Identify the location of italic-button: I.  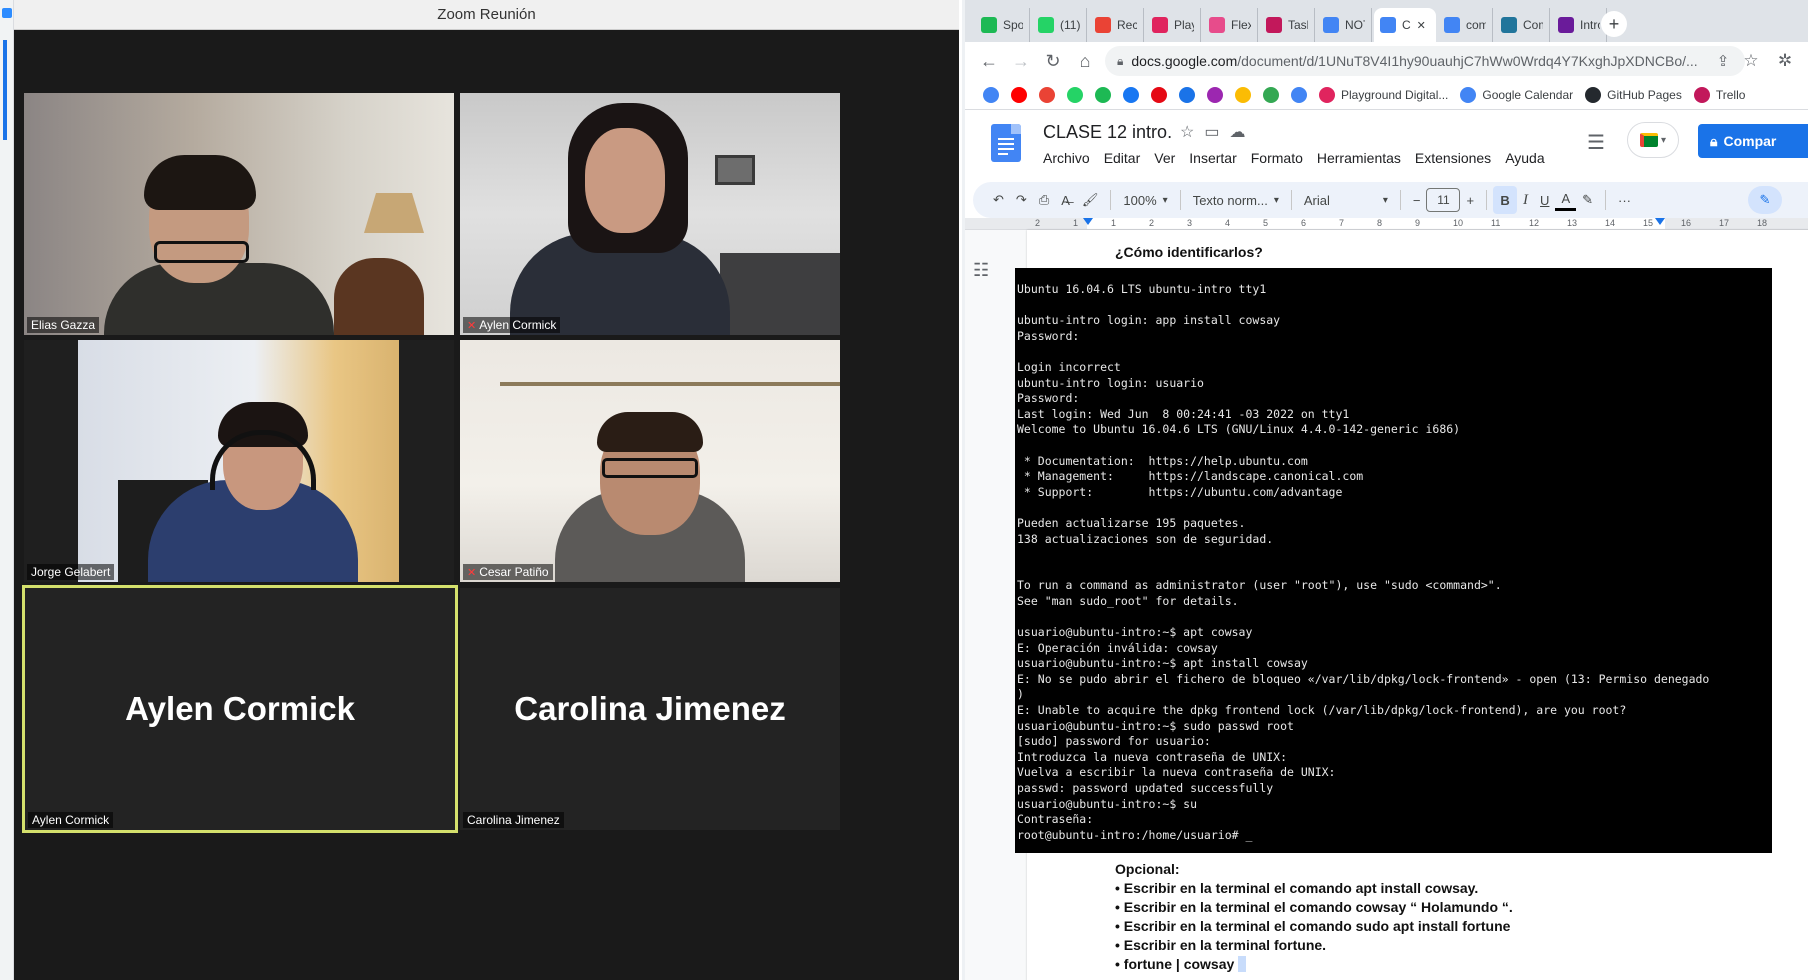
(1525, 200).